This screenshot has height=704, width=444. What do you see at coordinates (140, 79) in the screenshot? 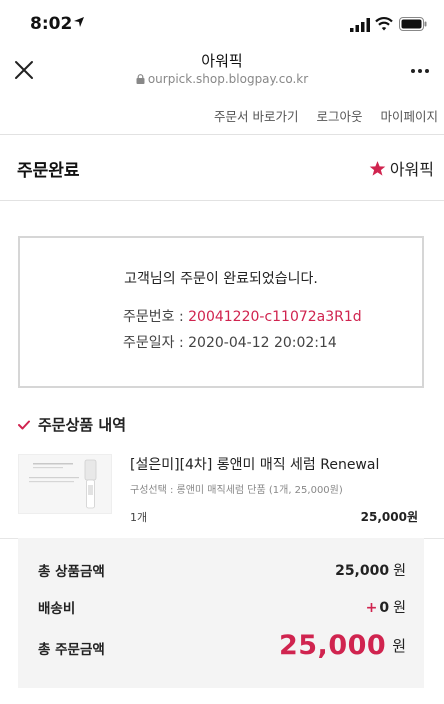
I see `lock-icon` at bounding box center [140, 79].